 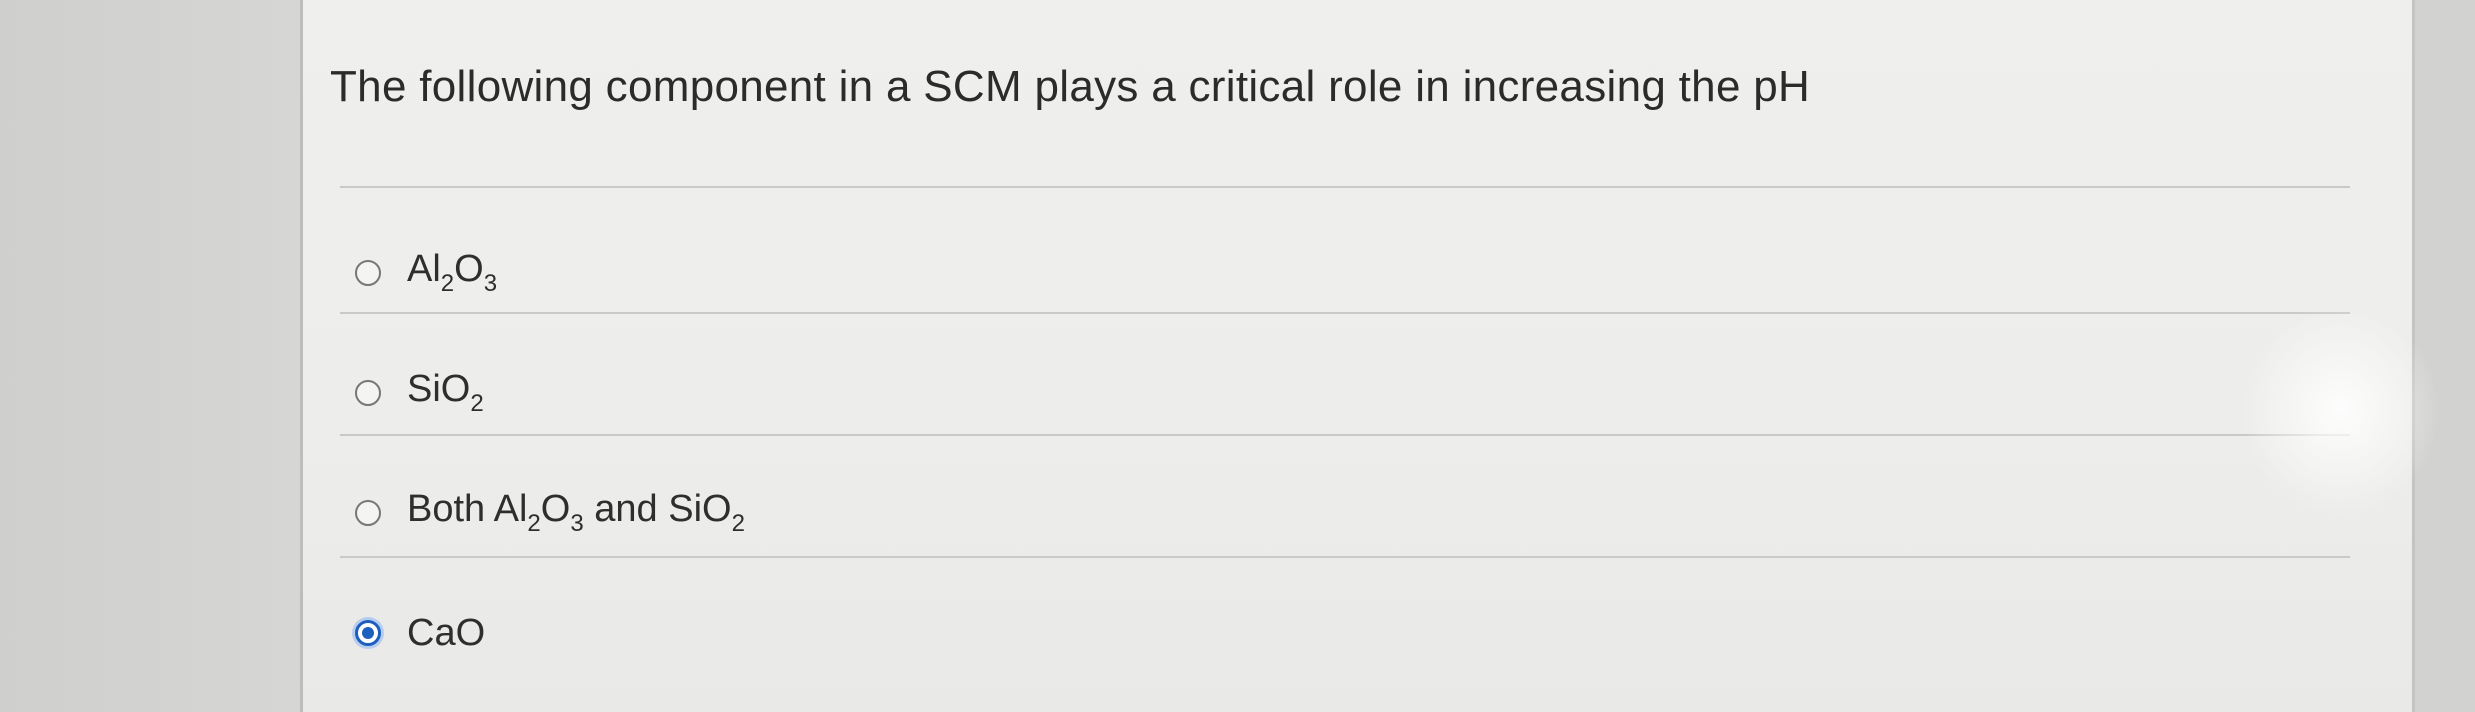 I want to click on option-both: Both Al2O3 and SiO2, so click(x=550, y=513).